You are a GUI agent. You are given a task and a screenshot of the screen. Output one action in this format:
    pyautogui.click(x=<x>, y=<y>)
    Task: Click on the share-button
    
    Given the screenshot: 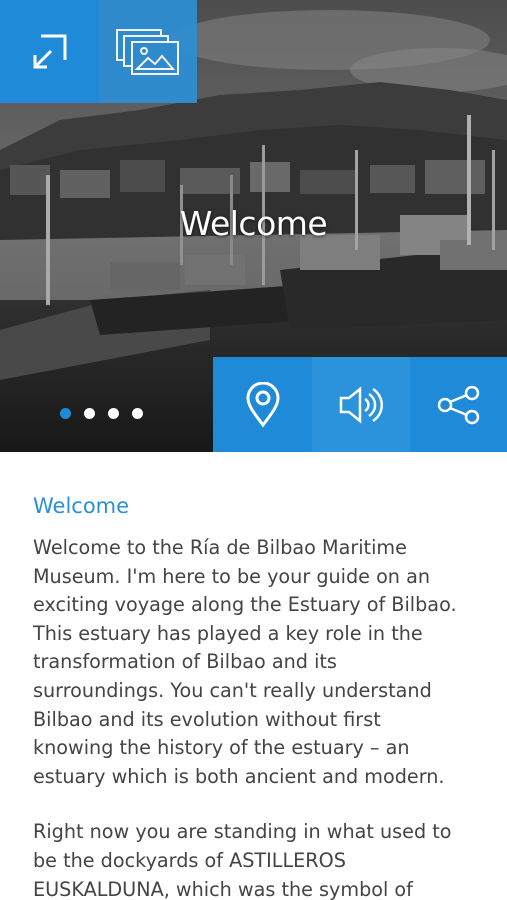 What is the action you would take?
    pyautogui.click(x=458, y=404)
    